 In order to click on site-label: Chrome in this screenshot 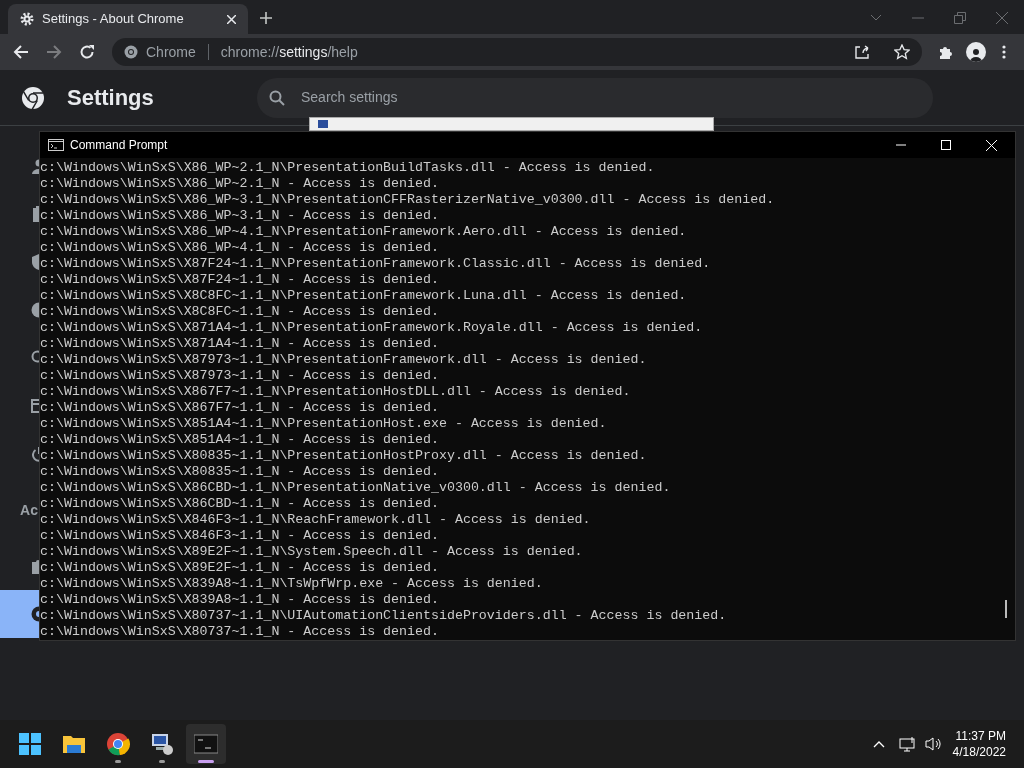, I will do `click(171, 52)`.